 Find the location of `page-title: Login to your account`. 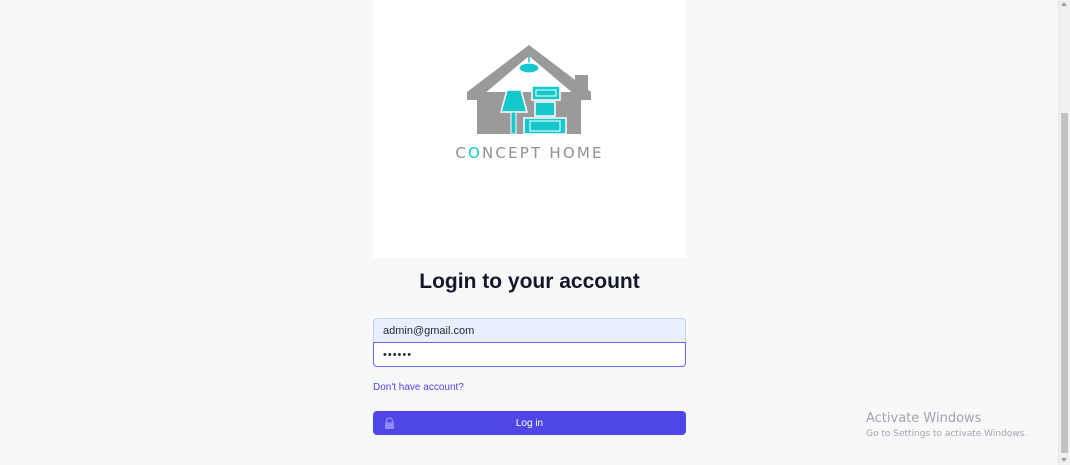

page-title: Login to your account is located at coordinates (529, 281).